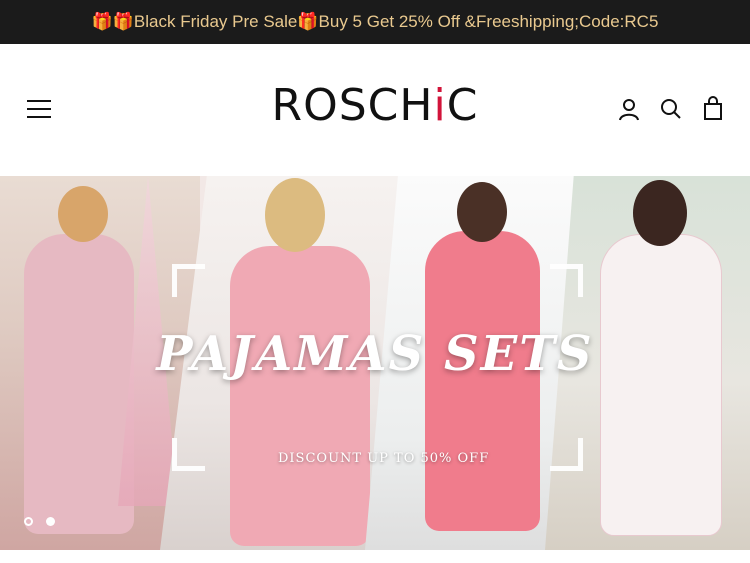 The height and width of the screenshot is (563, 750). I want to click on logo-text-main: ROSCH, so click(352, 105).